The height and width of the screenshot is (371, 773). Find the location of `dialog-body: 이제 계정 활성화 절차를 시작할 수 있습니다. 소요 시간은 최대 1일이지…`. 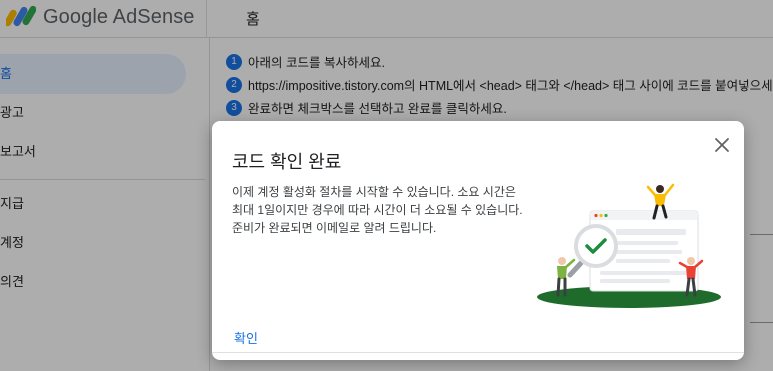

dialog-body: 이제 계정 활성화 절차를 시작할 수 있습니다. 소요 시간은 최대 1일이지… is located at coordinates (392, 210).